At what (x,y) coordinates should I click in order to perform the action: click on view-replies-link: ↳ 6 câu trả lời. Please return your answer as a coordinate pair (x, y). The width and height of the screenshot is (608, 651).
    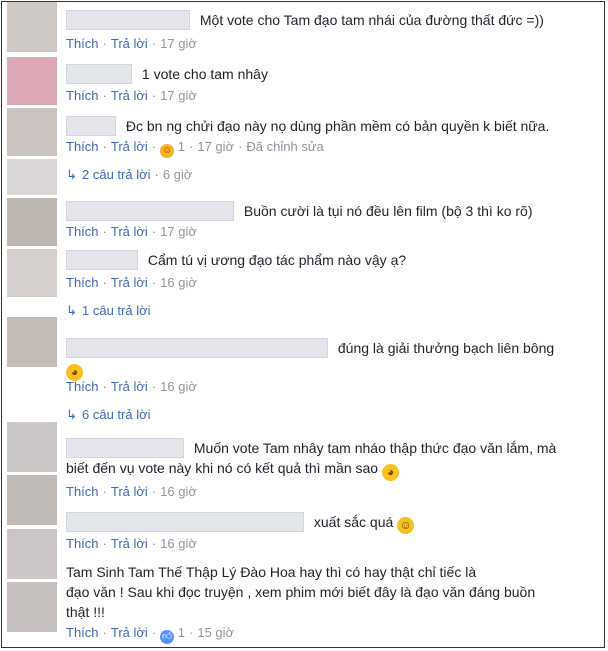
    Looking at the image, I should click on (108, 415).